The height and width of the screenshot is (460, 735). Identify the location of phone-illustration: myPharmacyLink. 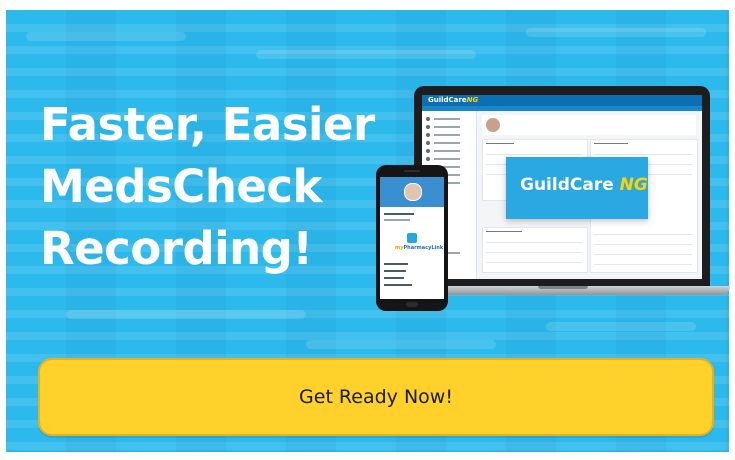
(412, 238).